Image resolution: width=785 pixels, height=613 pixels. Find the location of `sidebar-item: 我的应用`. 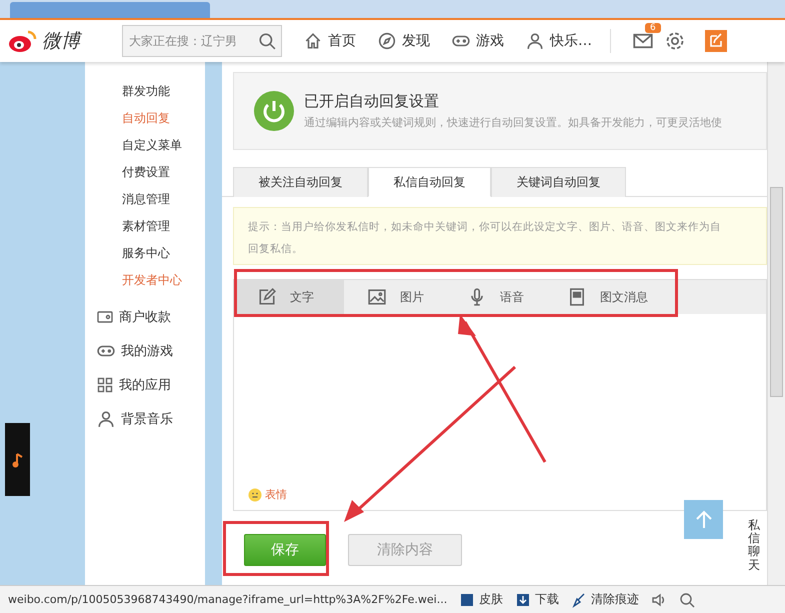

sidebar-item: 我的应用 is located at coordinates (145, 385).